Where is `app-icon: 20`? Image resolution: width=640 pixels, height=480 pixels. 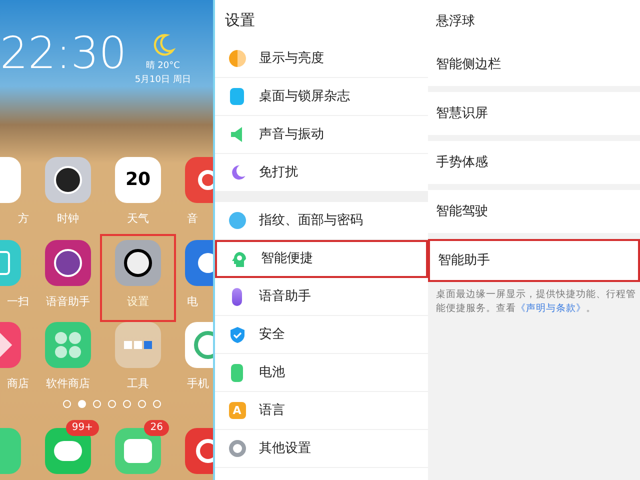 app-icon: 20 is located at coordinates (138, 180).